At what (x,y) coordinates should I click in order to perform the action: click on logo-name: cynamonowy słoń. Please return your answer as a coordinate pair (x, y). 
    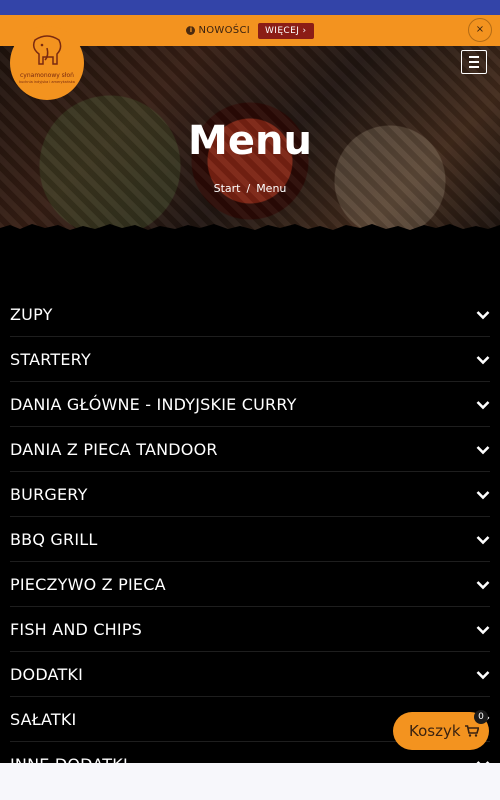
    Looking at the image, I should click on (47, 75).